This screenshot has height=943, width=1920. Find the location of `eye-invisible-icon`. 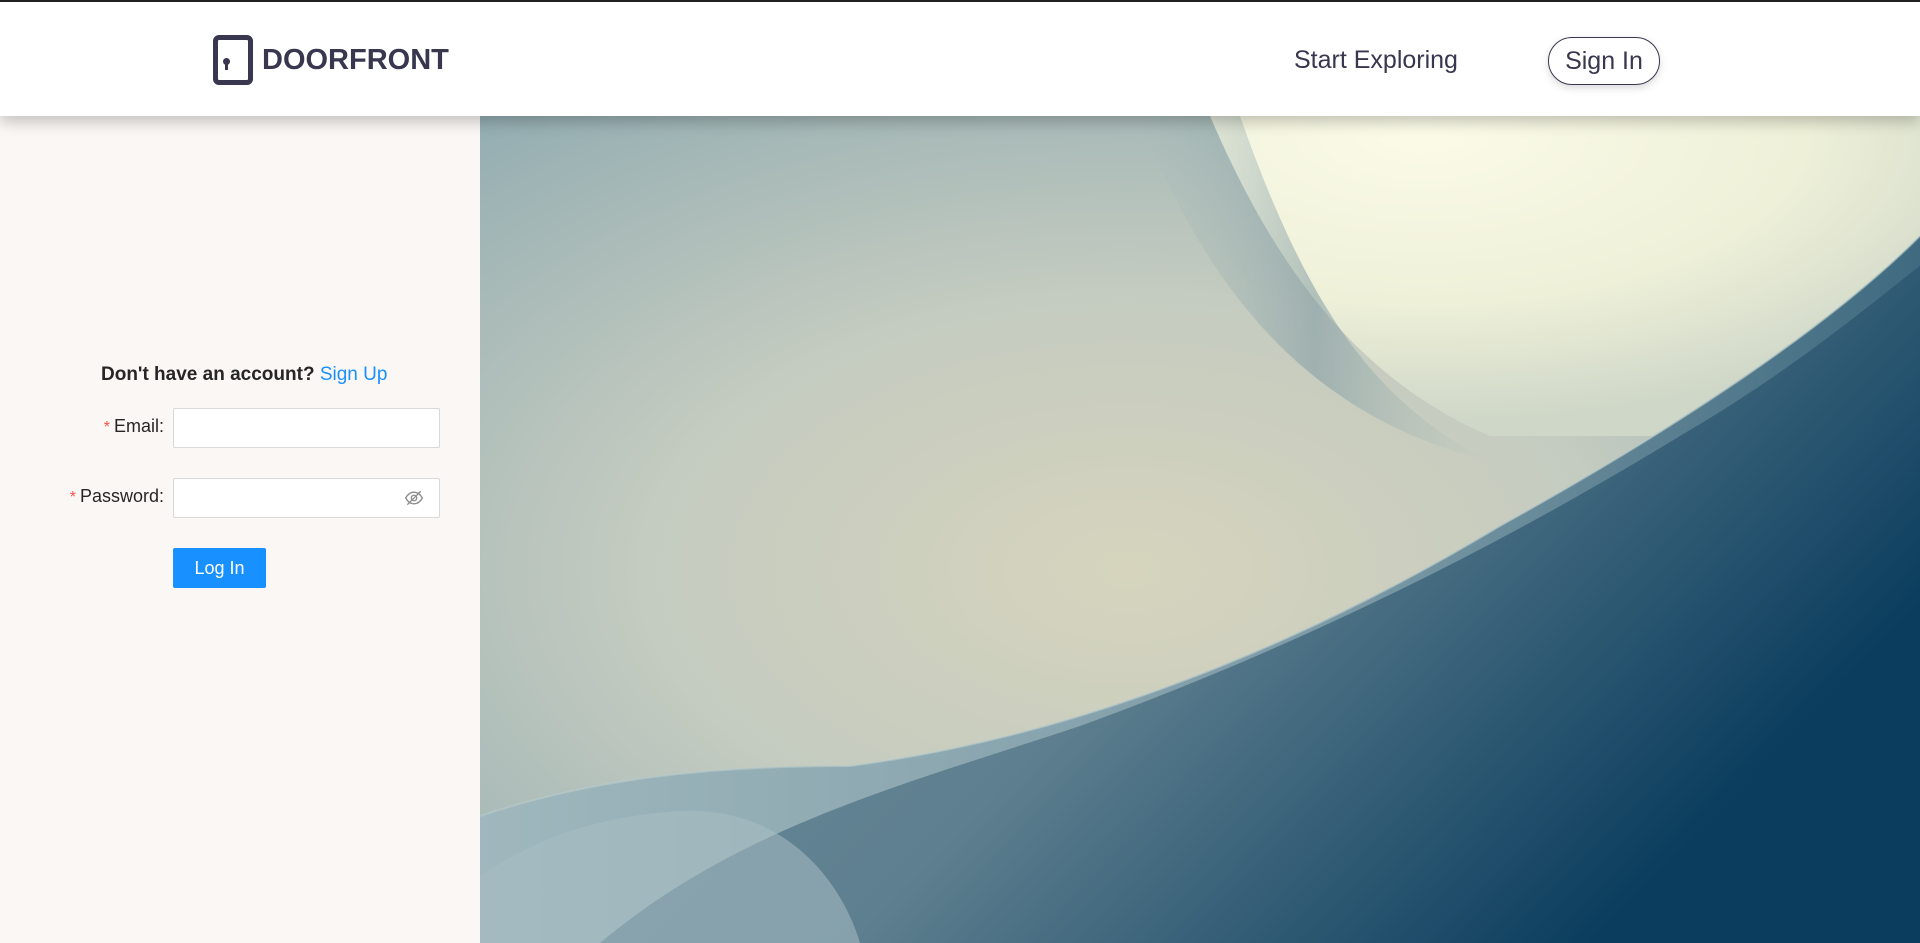

eye-invisible-icon is located at coordinates (414, 498).